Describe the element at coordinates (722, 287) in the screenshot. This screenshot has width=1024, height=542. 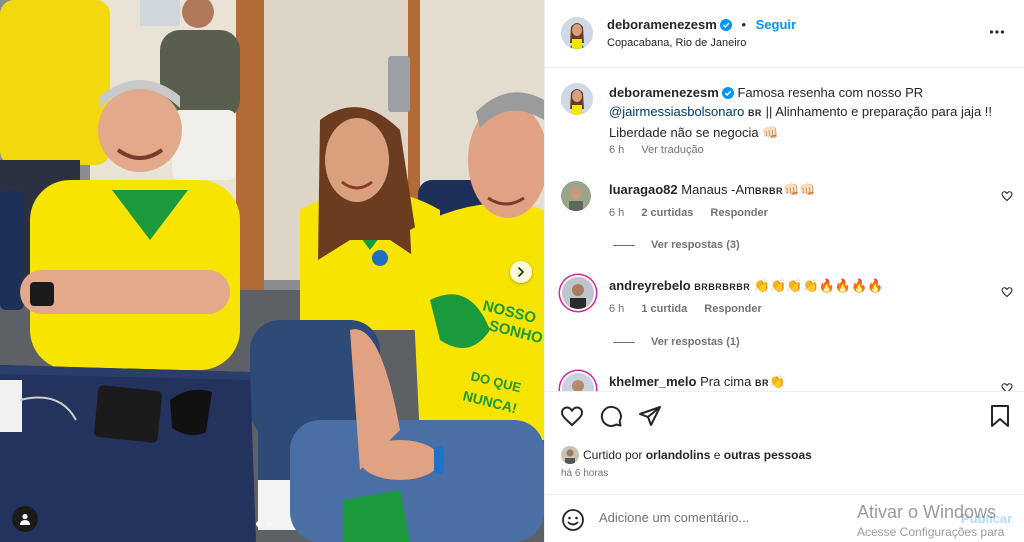
I see `comment-flags: BRBRBRBR` at that location.